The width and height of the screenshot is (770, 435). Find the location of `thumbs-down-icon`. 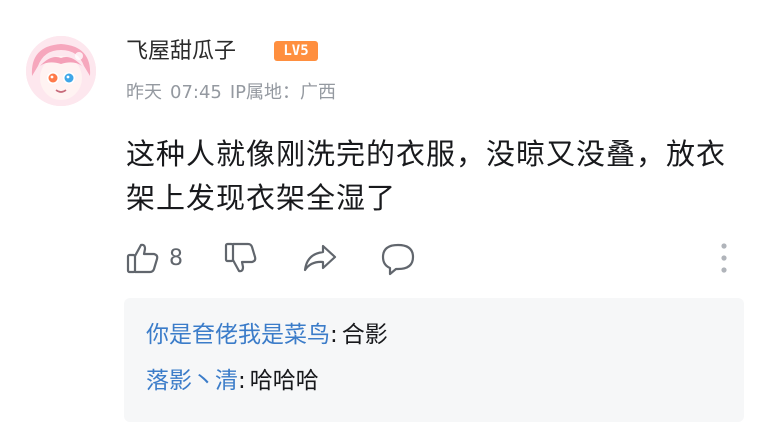

thumbs-down-icon is located at coordinates (241, 258).